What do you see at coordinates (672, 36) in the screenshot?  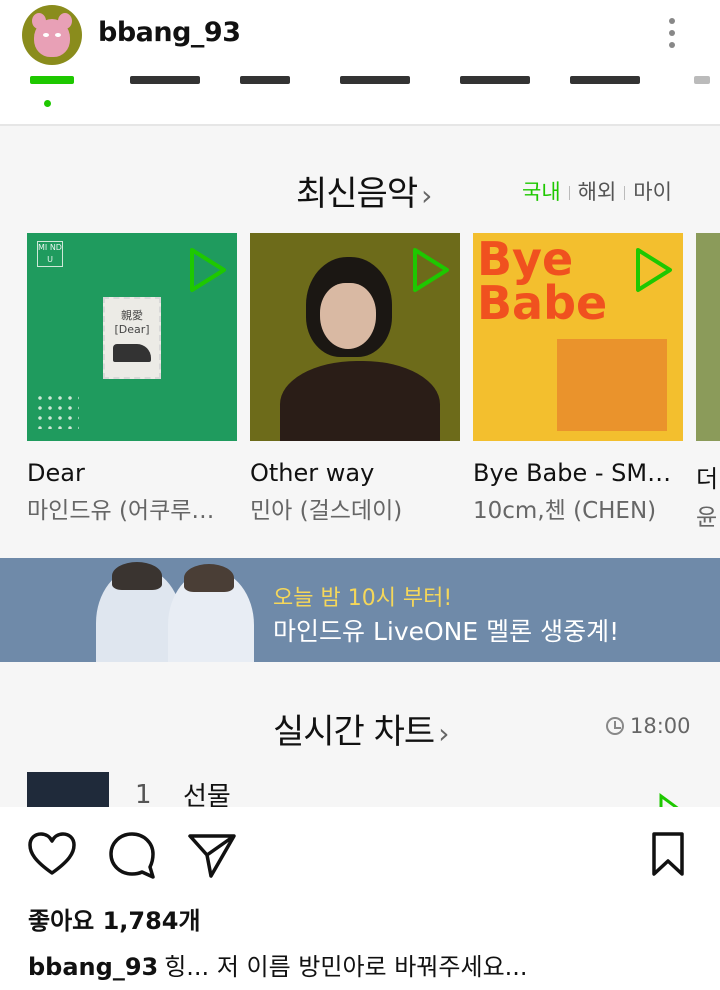 I see `more-vertical-icon` at bounding box center [672, 36].